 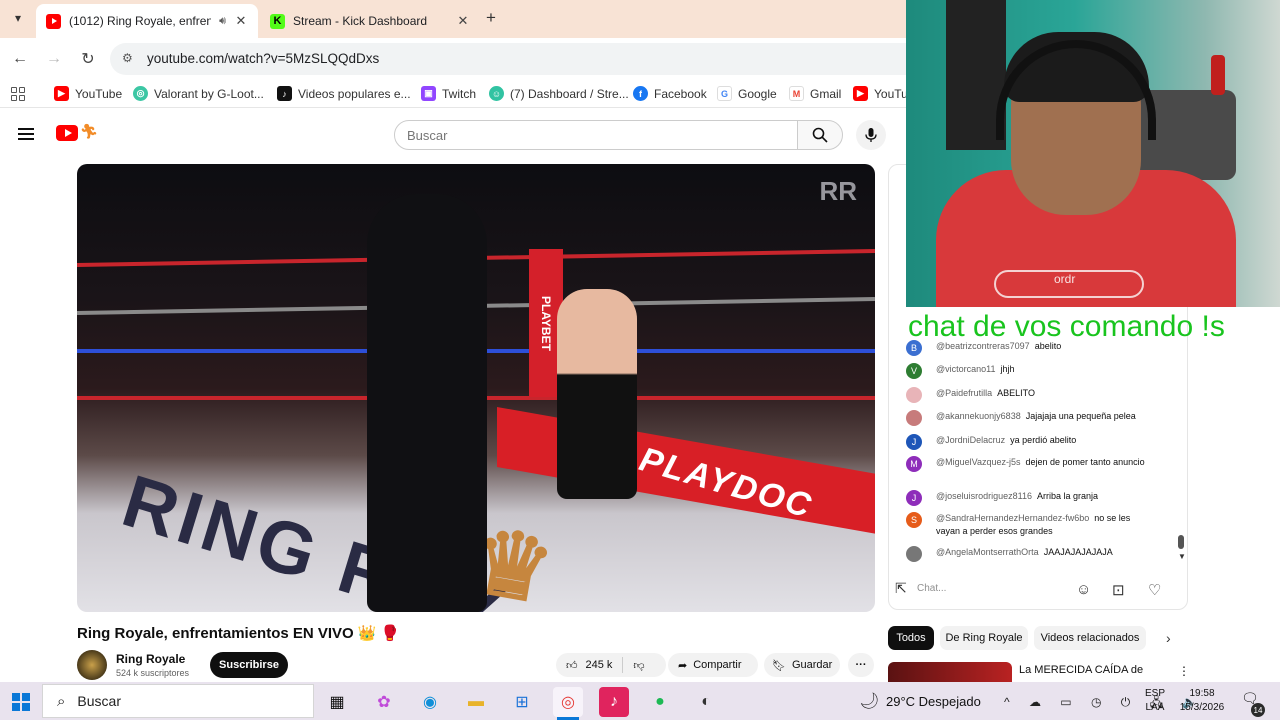 I want to click on chat-author: @joseluisrodriguez8116, so click(x=984, y=496).